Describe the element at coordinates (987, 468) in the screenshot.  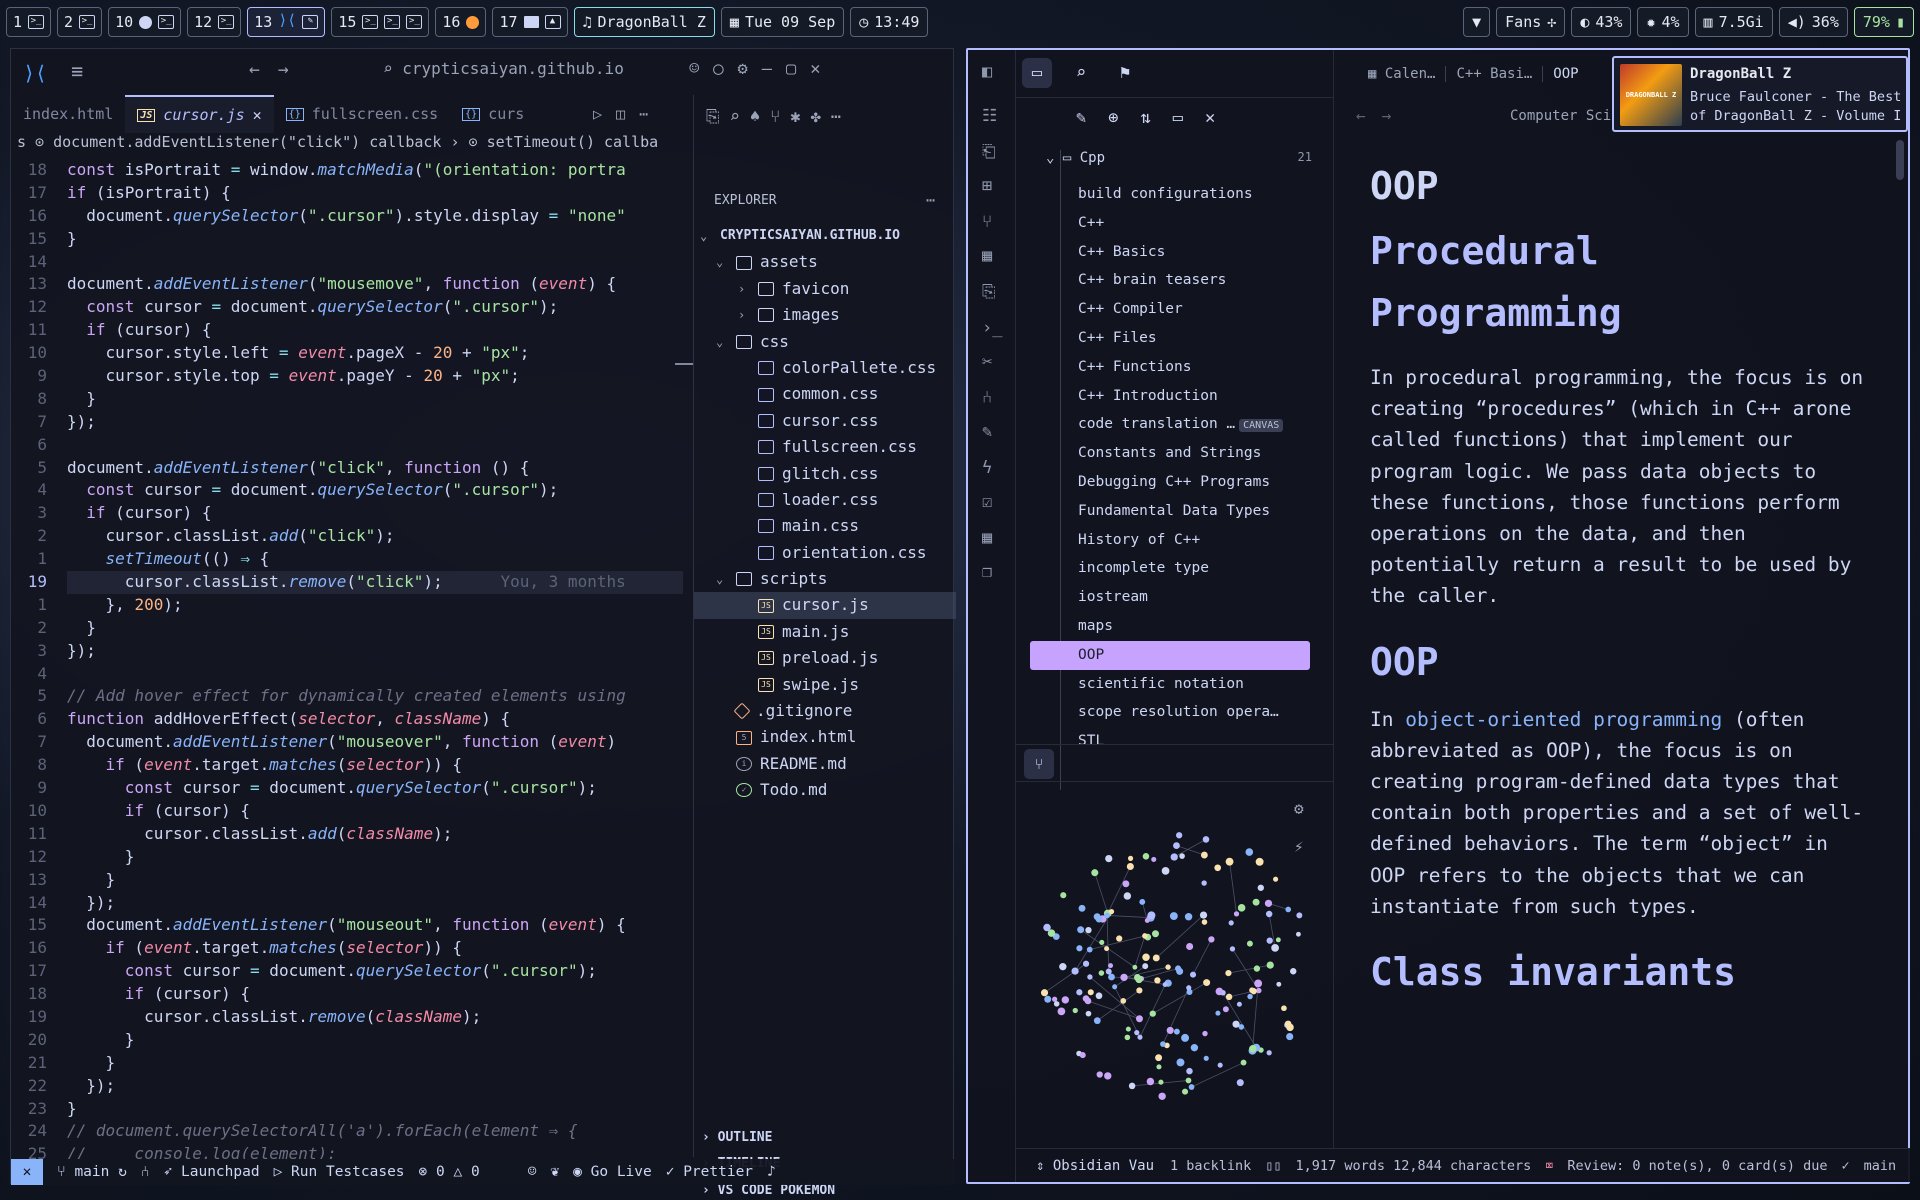
I see `lightning-icon: ϟ` at that location.